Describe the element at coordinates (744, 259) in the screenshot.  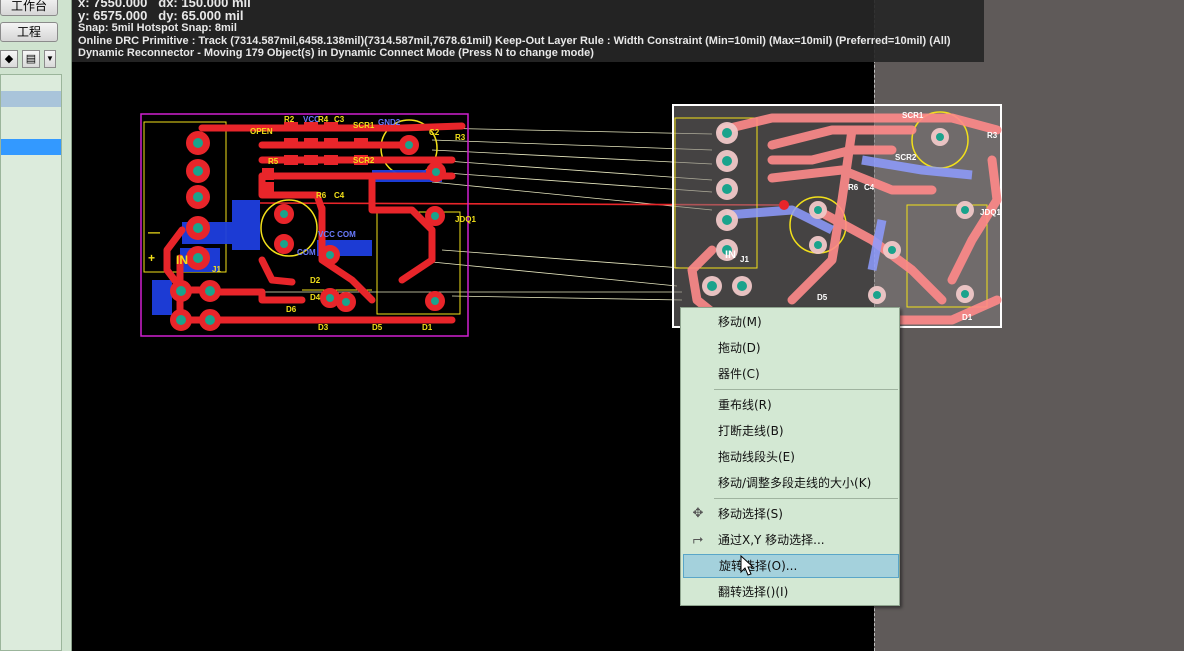
I see `silk-j1-moving: J1` at that location.